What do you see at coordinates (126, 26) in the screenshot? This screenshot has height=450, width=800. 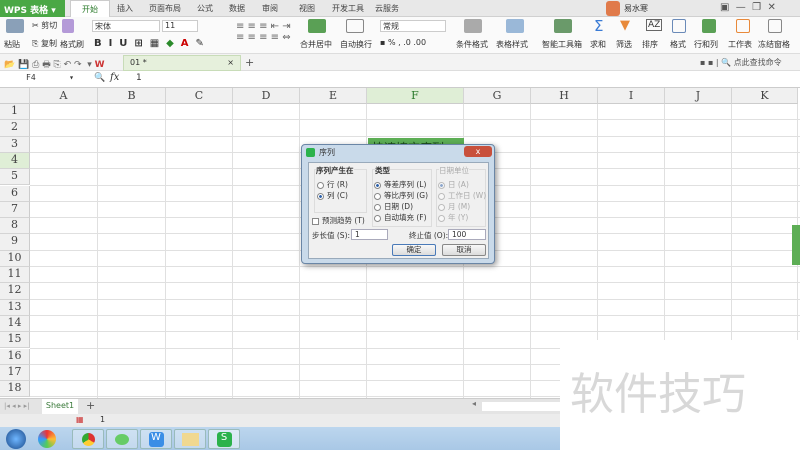 I see `font-select: 宋体` at bounding box center [126, 26].